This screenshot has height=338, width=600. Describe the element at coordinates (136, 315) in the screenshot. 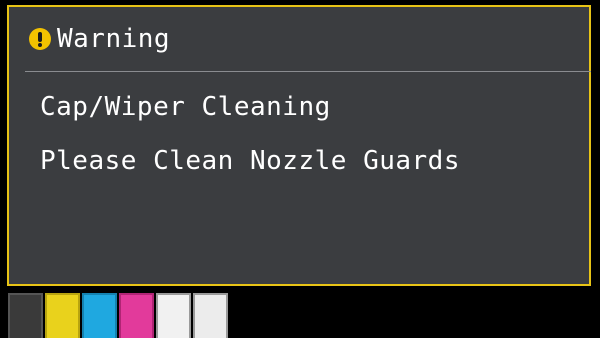

I see `ink-slot-magenta` at that location.